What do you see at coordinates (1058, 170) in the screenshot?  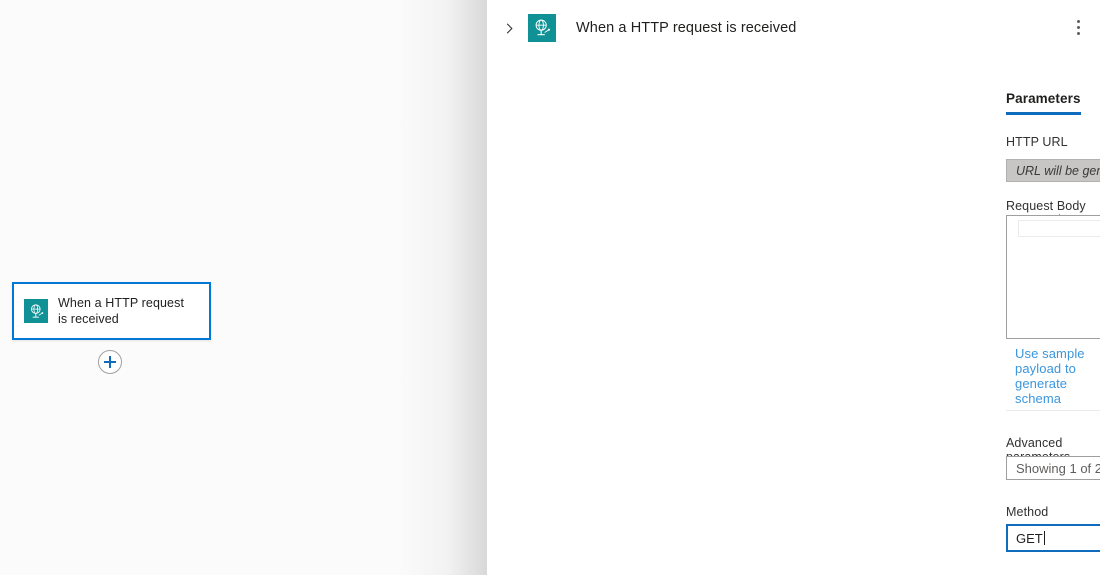 I see `http-url-value: URL will be generated after save` at bounding box center [1058, 170].